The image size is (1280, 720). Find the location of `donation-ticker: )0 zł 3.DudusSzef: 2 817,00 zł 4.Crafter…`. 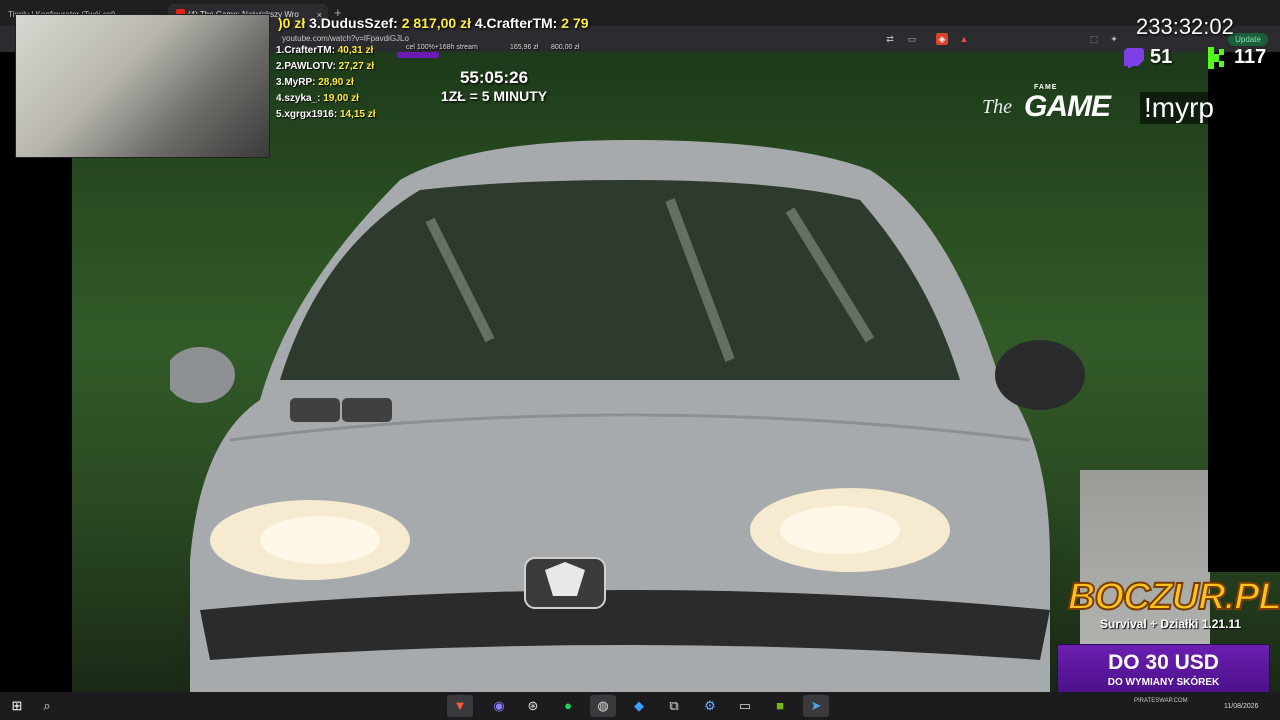

donation-ticker: )0 zł 3.DudusSzef: 2 817,00 zł 4.Crafter… is located at coordinates (433, 23).